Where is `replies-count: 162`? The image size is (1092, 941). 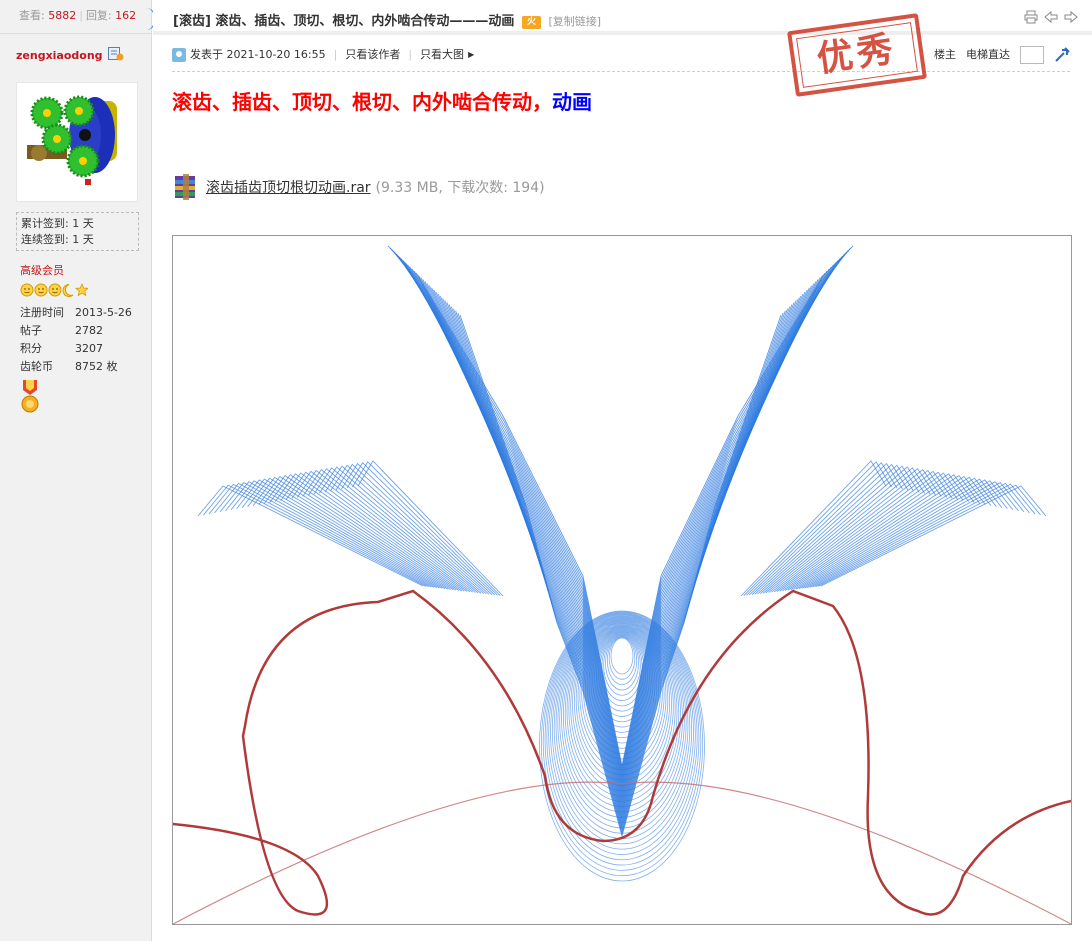 replies-count: 162 is located at coordinates (126, 15).